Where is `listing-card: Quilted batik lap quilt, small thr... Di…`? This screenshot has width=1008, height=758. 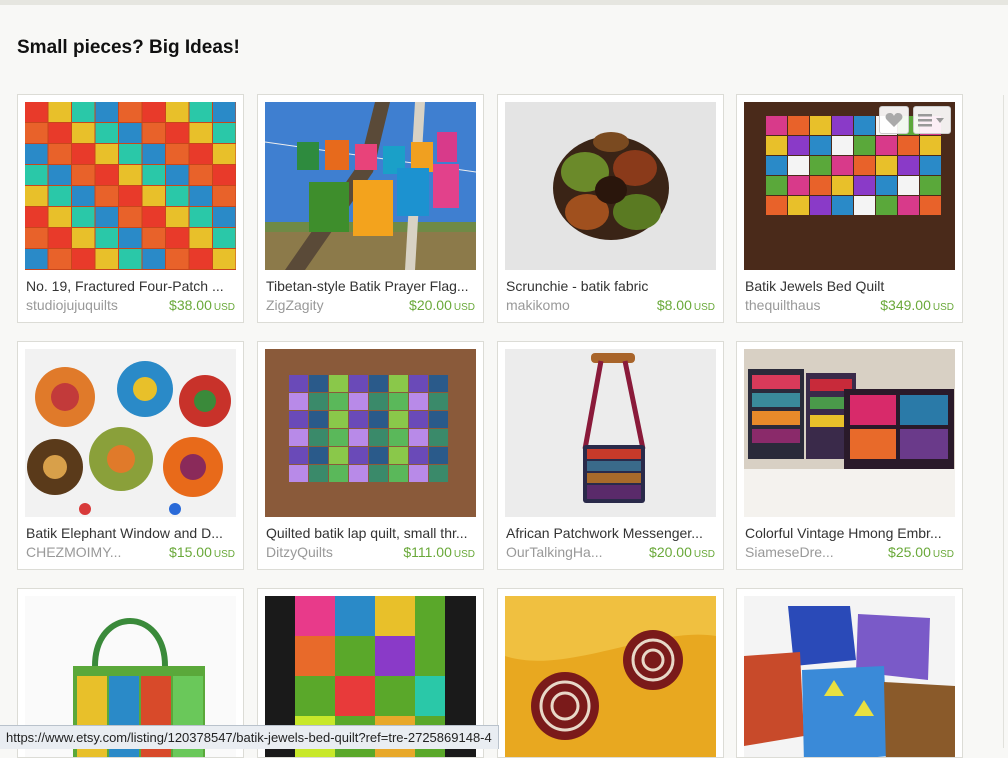
listing-card: Quilted batik lap quilt, small thr... Di… is located at coordinates (370, 455).